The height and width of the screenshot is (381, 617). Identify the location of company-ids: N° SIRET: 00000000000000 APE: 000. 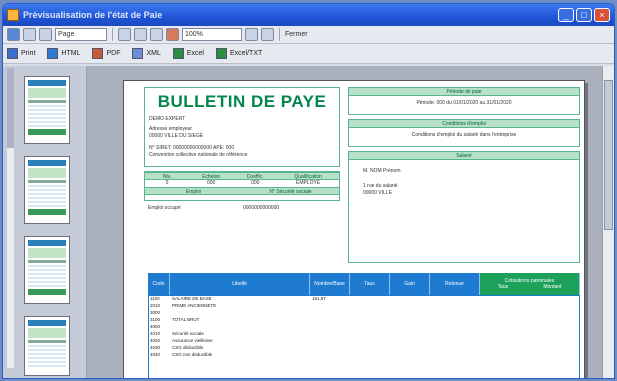
(192, 148).